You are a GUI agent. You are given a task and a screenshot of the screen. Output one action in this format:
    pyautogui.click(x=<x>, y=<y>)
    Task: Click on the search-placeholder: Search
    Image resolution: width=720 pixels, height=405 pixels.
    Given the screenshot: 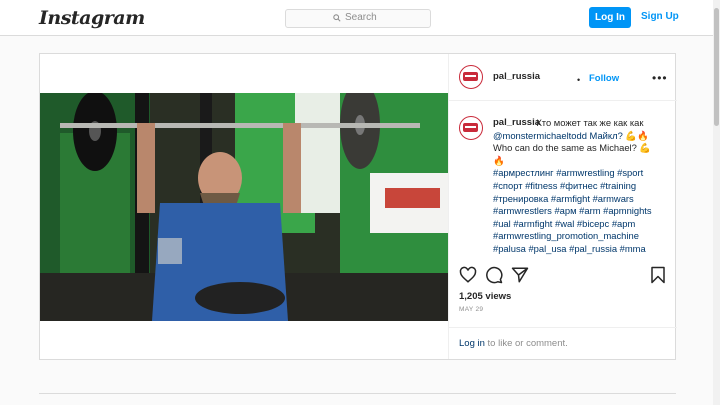 What is the action you would take?
    pyautogui.click(x=361, y=17)
    